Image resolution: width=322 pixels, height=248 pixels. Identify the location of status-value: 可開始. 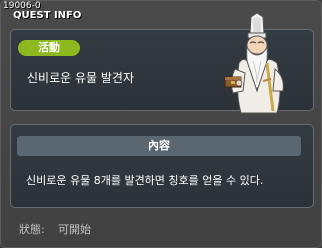
(74, 229).